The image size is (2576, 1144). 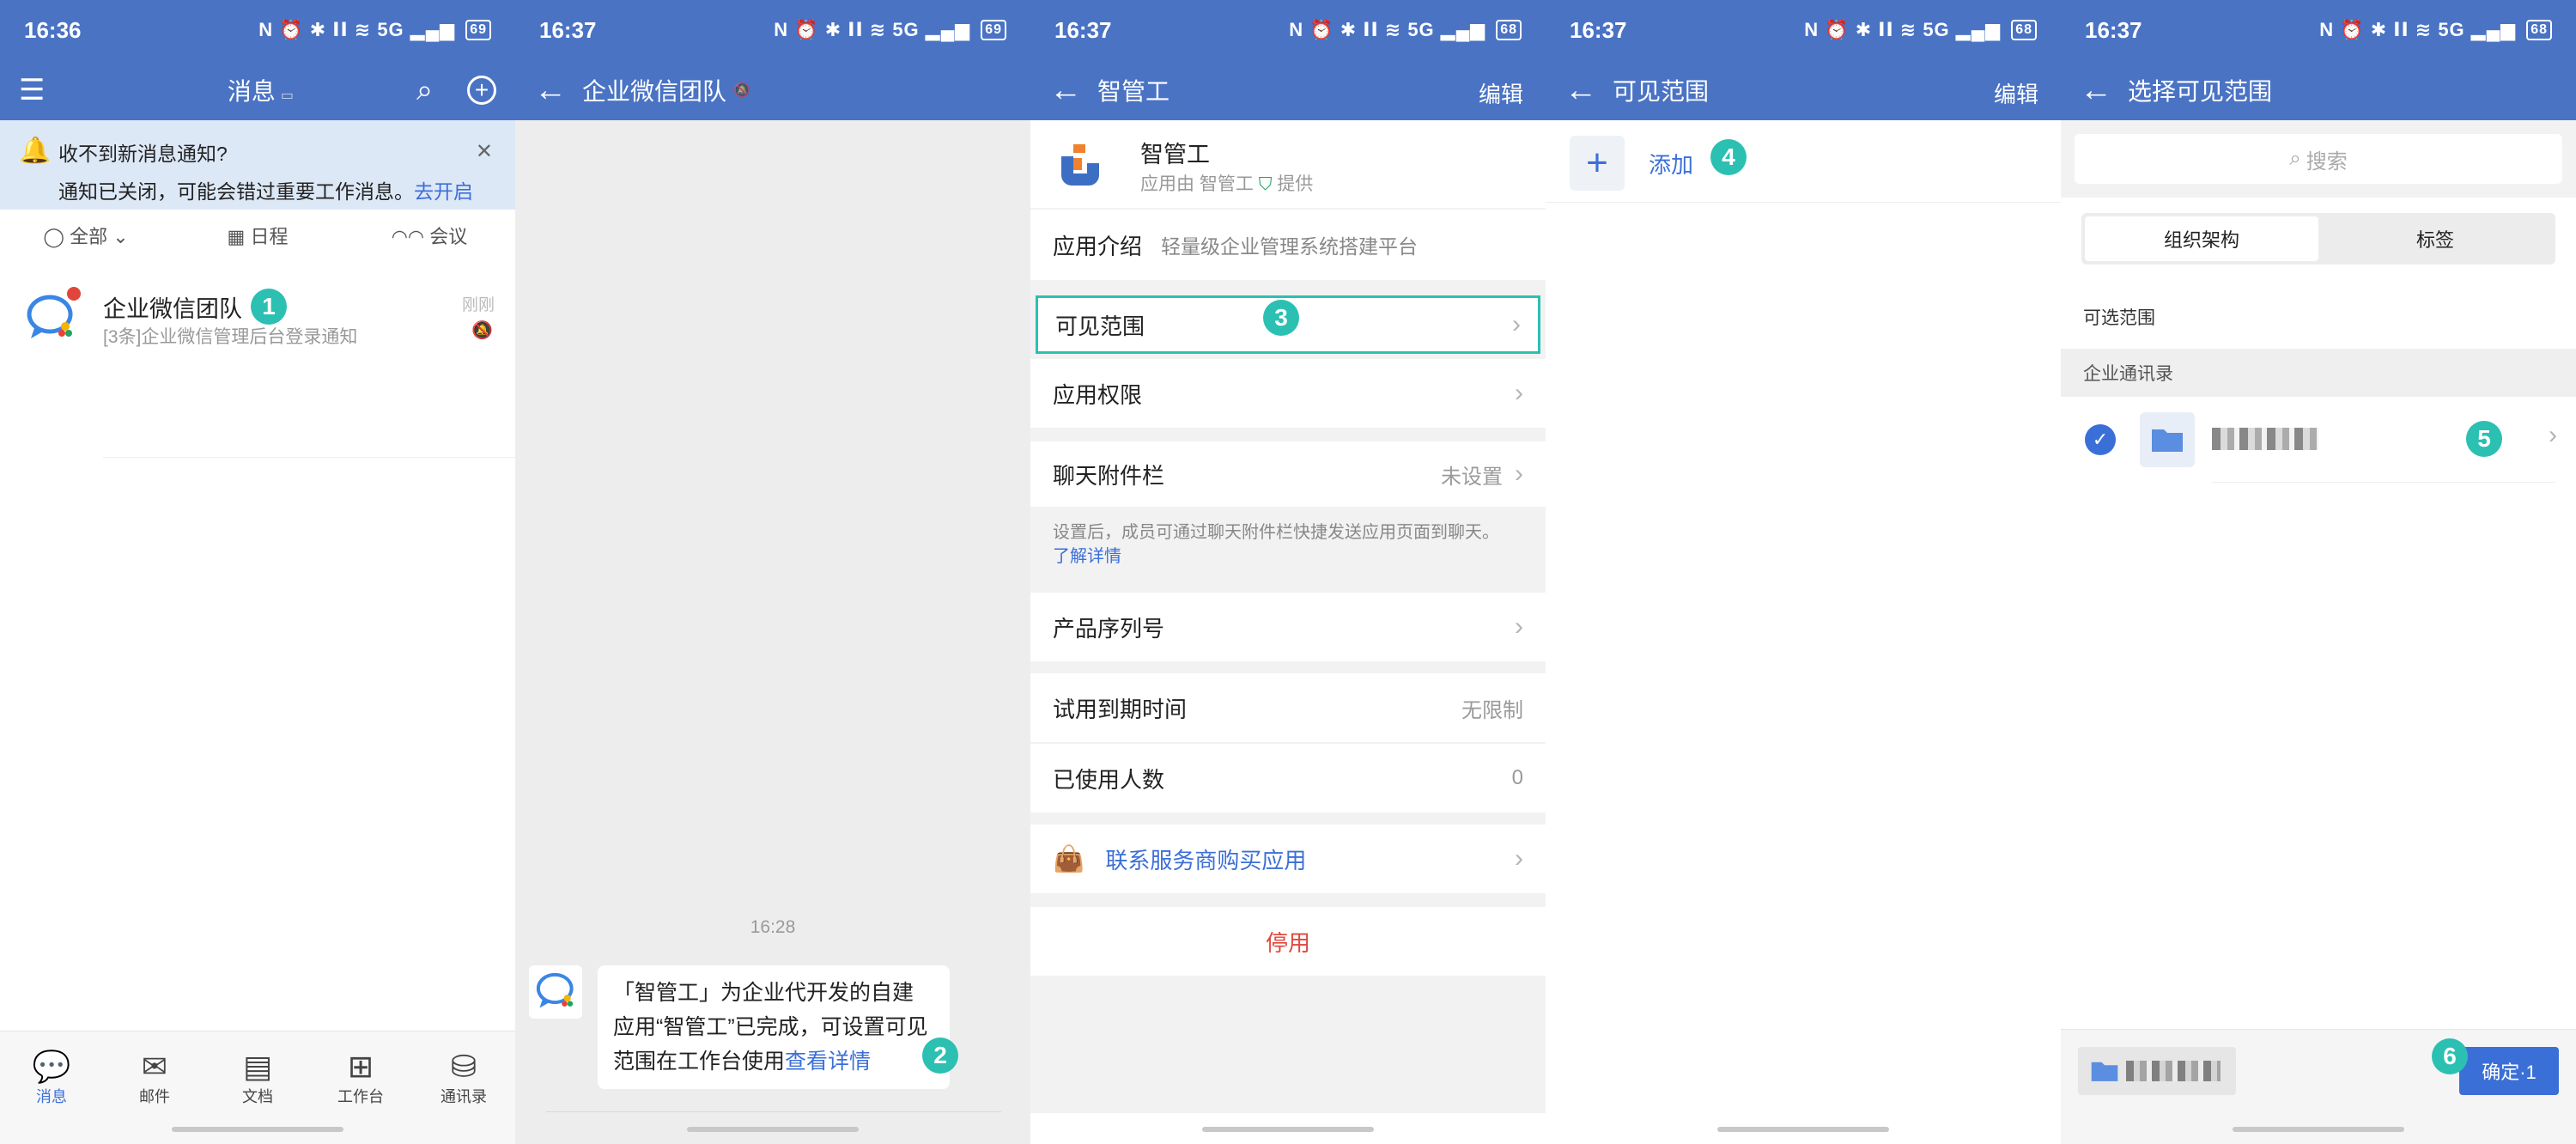 What do you see at coordinates (1288, 393) in the screenshot?
I see `permission-row: 应用权限 ›` at bounding box center [1288, 393].